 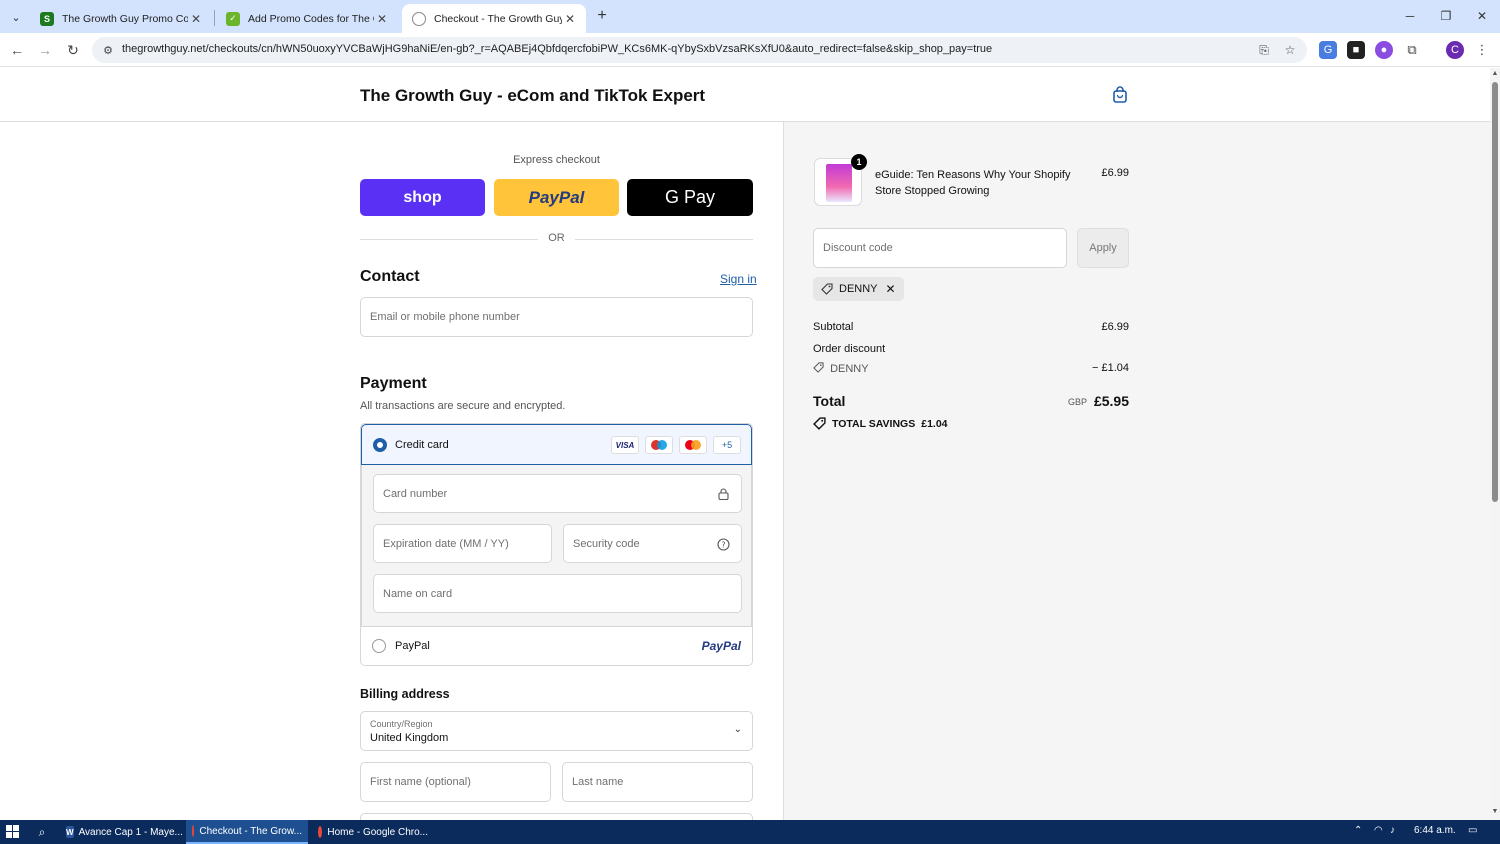 I want to click on wifi-icon: ◠, so click(x=1378, y=830).